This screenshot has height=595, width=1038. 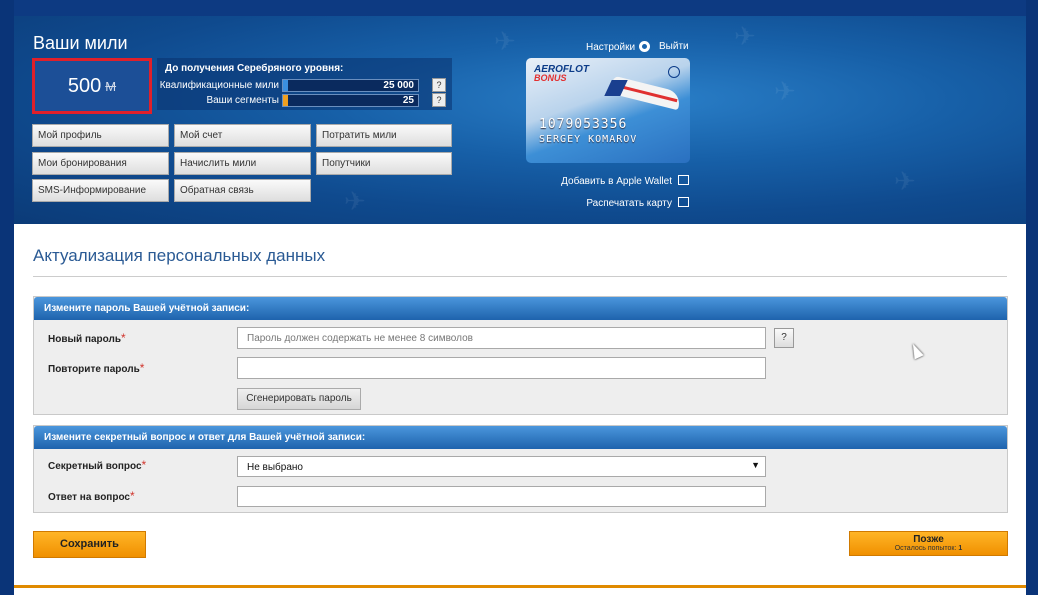 What do you see at coordinates (350, 85) in the screenshot?
I see `qualifying-miles-bar: 25 000` at bounding box center [350, 85].